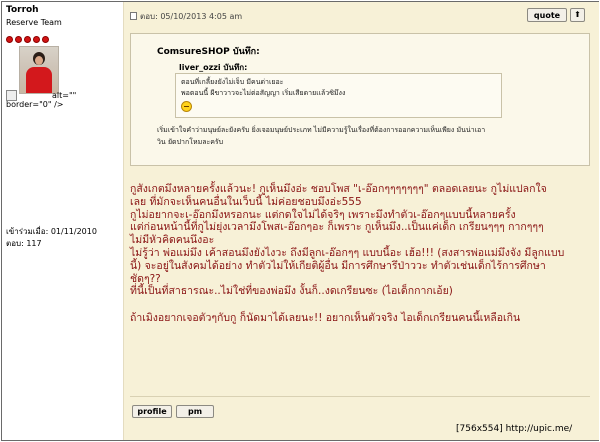 This screenshot has width=600, height=442. What do you see at coordinates (547, 15) in the screenshot?
I see `quote-button: quote` at bounding box center [547, 15].